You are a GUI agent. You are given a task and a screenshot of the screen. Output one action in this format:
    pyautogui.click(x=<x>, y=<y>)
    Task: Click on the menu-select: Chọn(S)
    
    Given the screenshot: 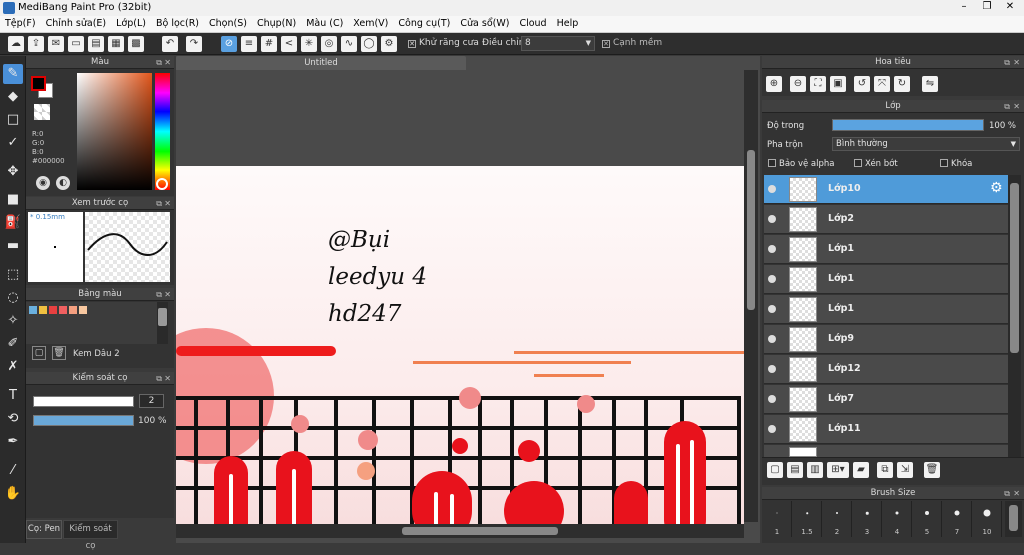 What is the action you would take?
    pyautogui.click(x=228, y=24)
    